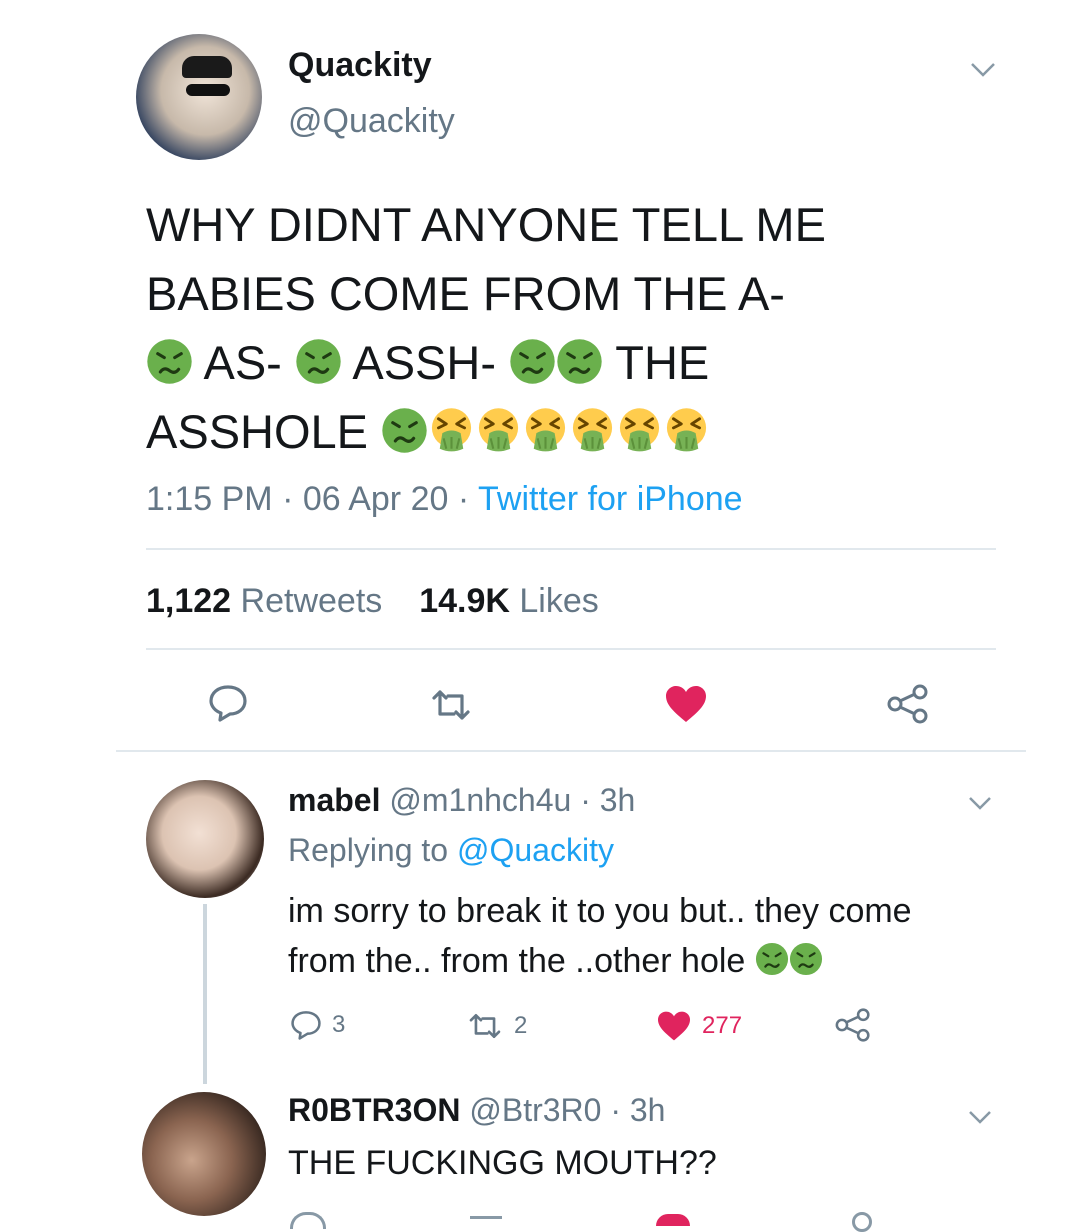  Describe the element at coordinates (535, 850) in the screenshot. I see `replying-to-handle: @Quackity` at that location.